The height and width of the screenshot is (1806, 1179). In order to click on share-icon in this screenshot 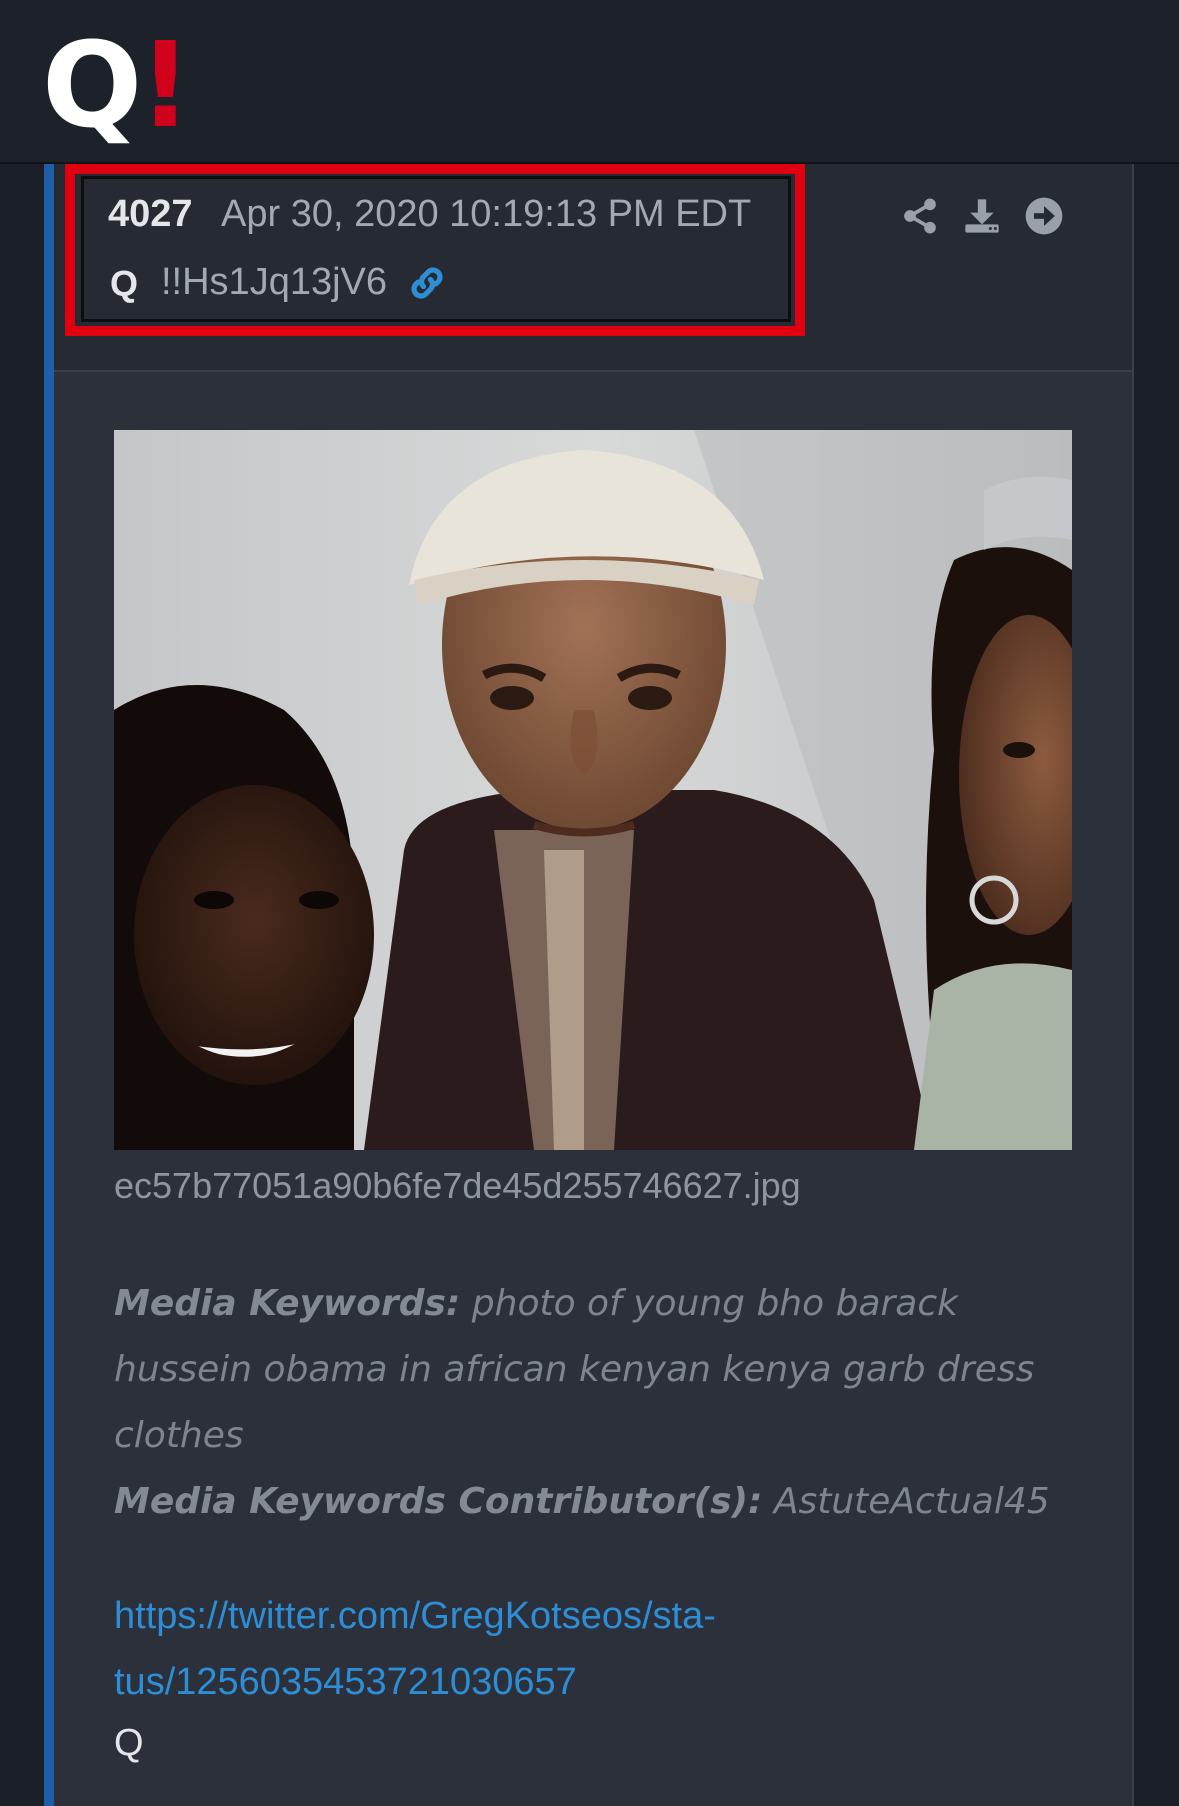, I will do `click(920, 216)`.